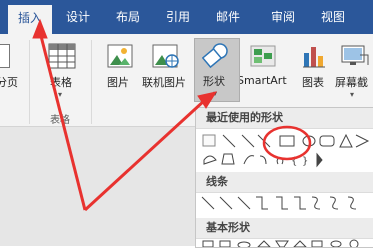 Image resolution: width=373 pixels, height=248 pixels. I want to click on tab-view: 视图, so click(333, 17).